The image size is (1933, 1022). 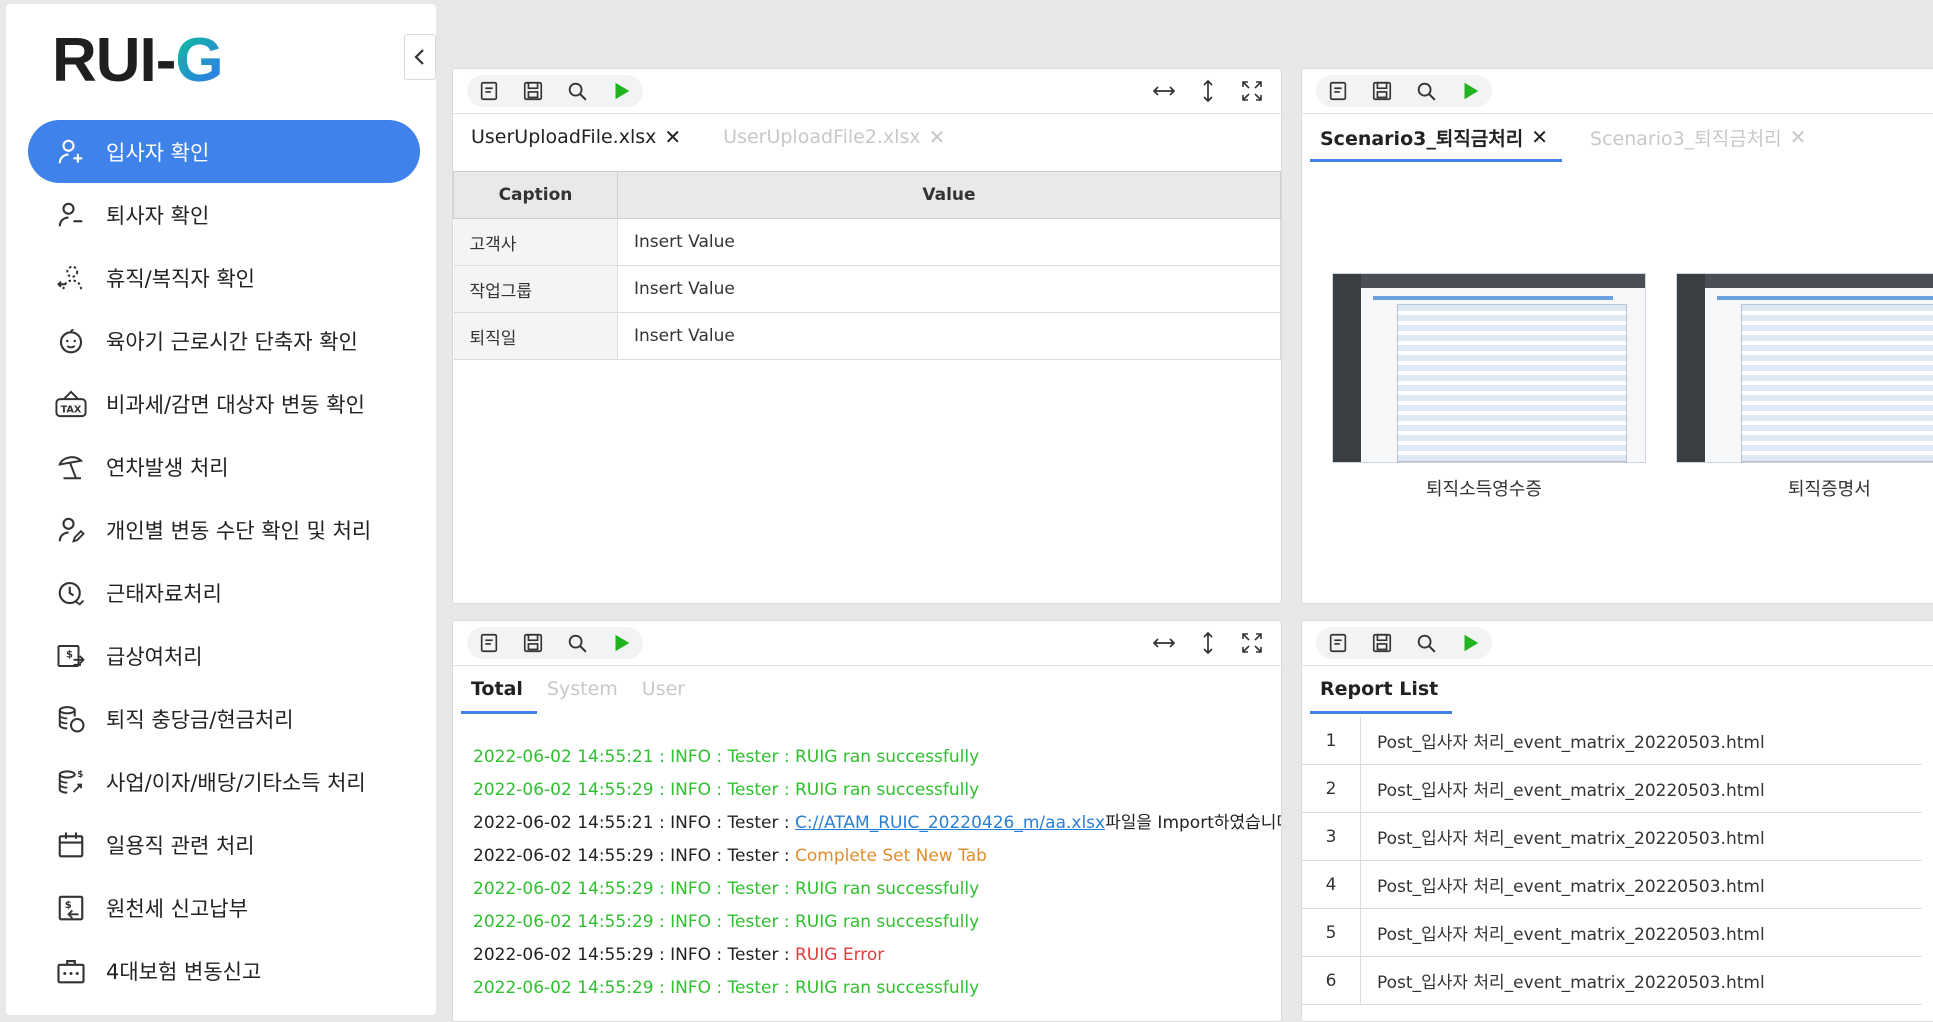 I want to click on sidebar-item-label: 근태자료처리, so click(x=164, y=593).